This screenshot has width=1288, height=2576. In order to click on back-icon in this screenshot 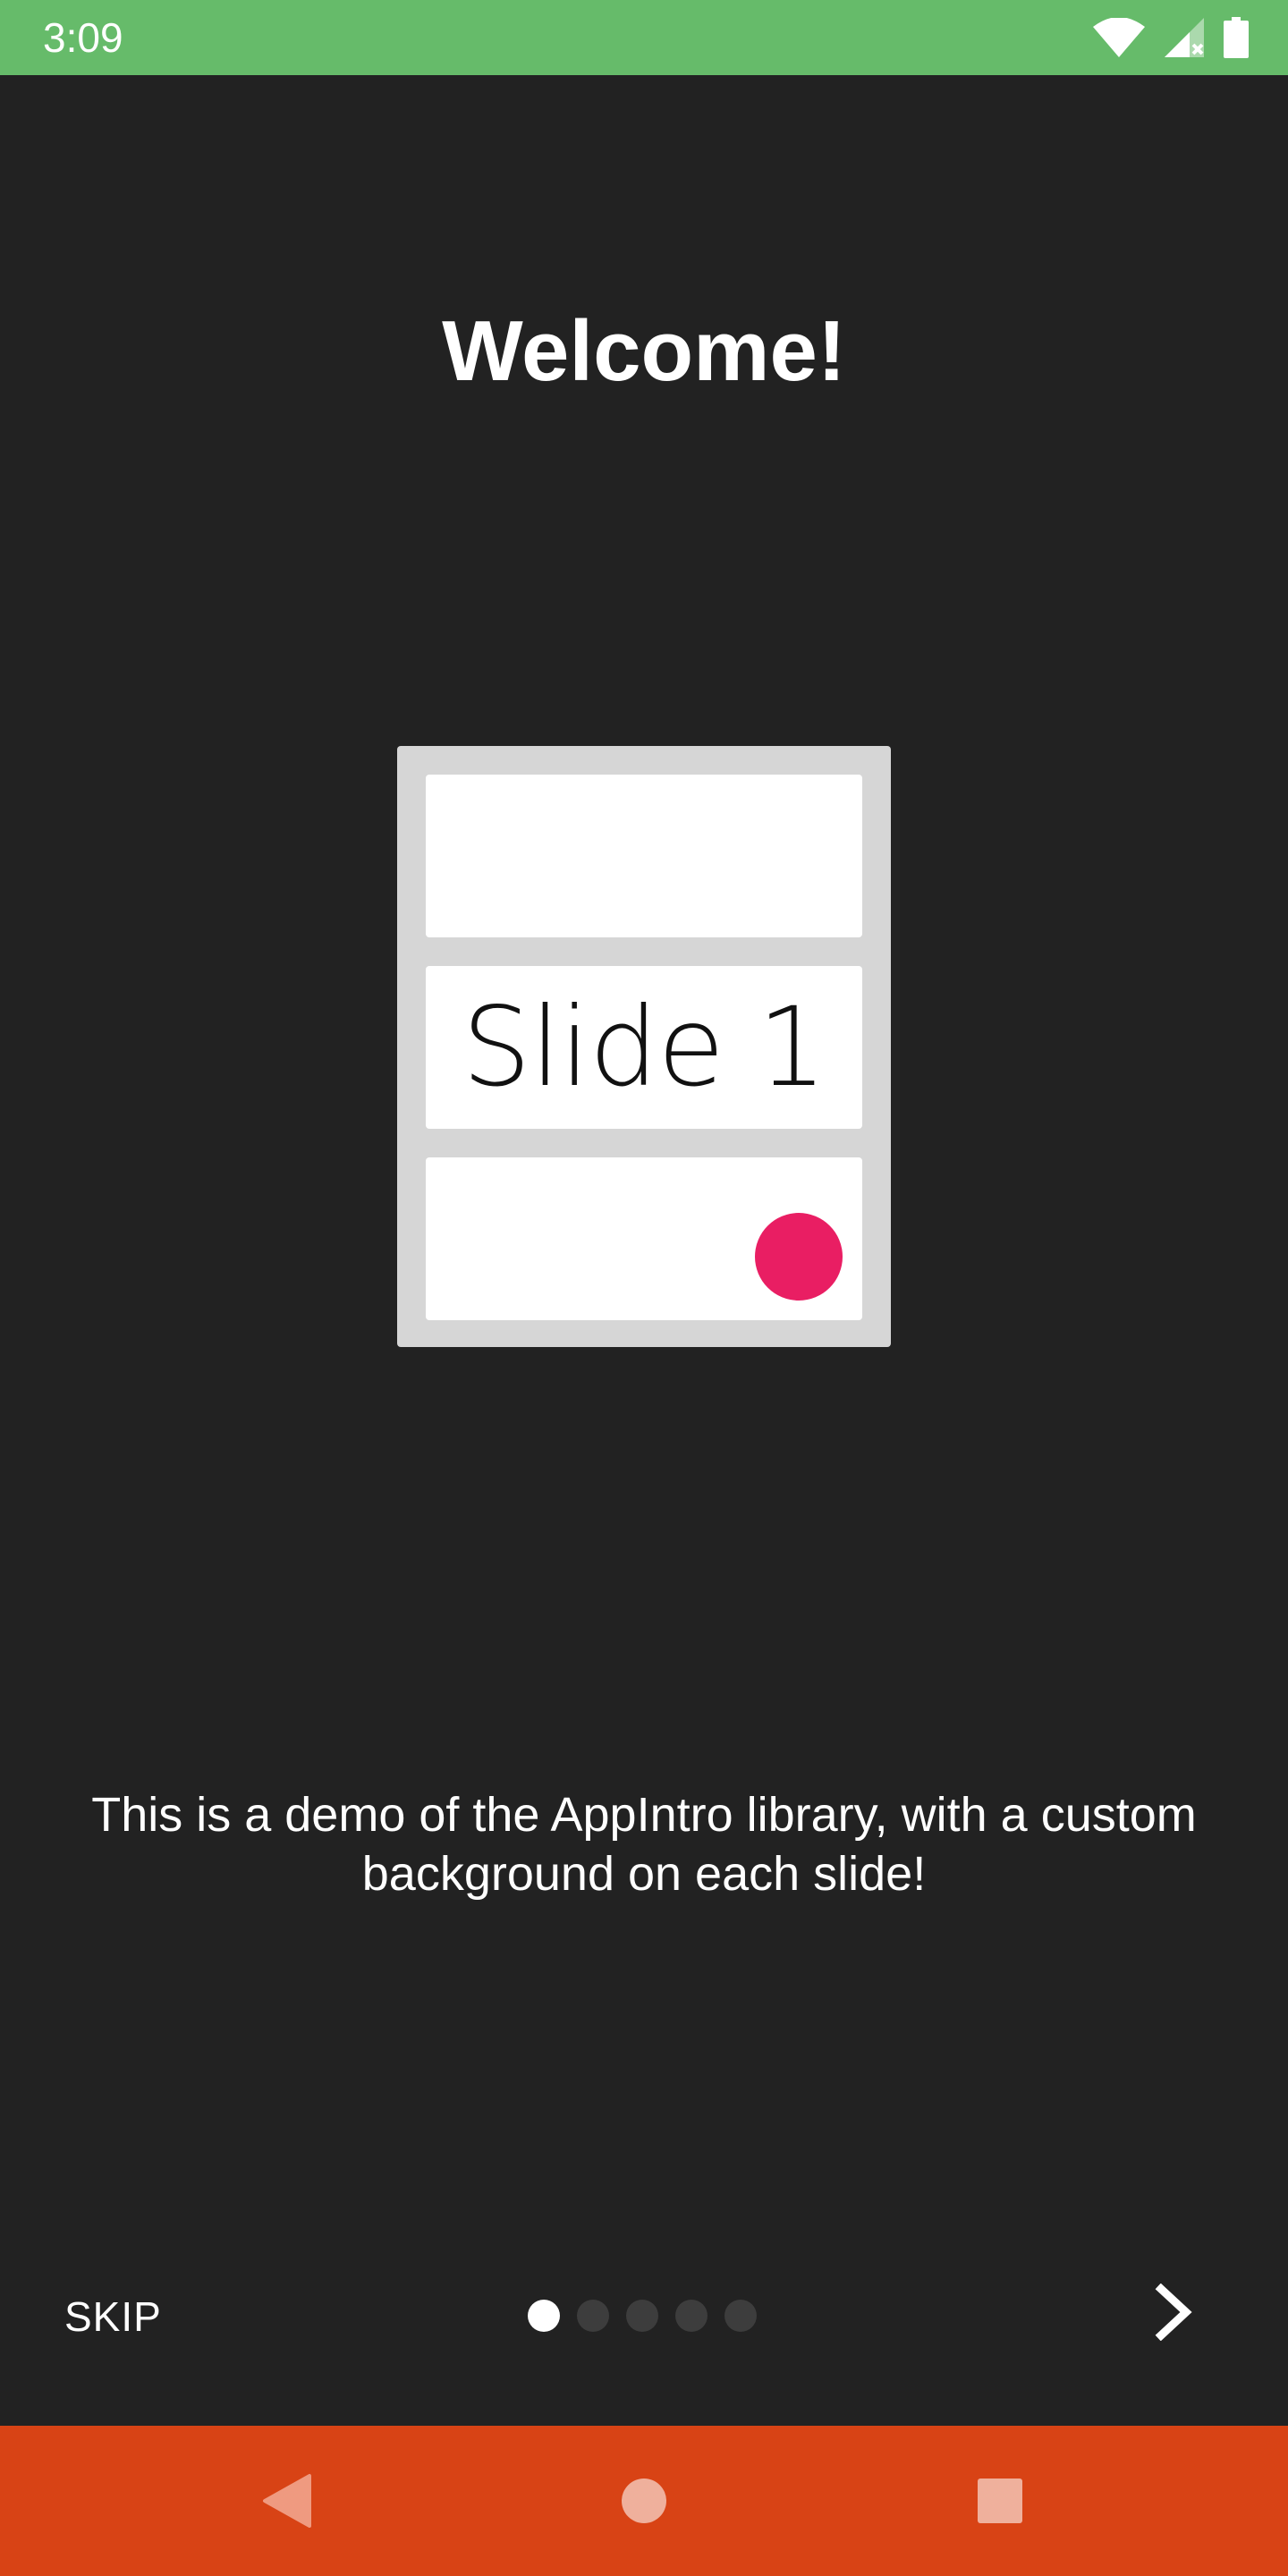, I will do `click(287, 2501)`.